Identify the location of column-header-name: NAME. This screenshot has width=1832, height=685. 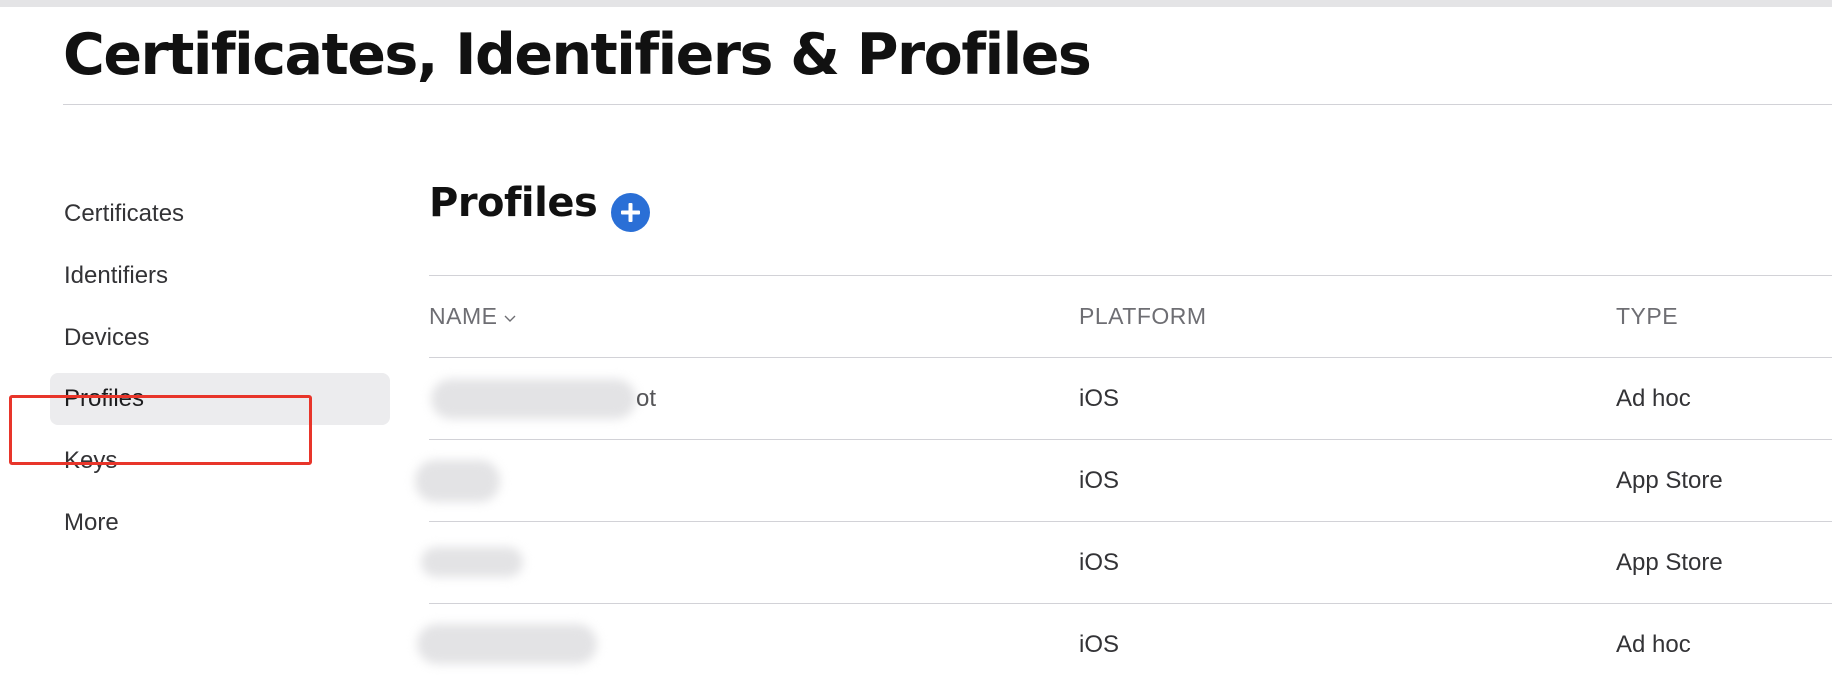
(473, 316).